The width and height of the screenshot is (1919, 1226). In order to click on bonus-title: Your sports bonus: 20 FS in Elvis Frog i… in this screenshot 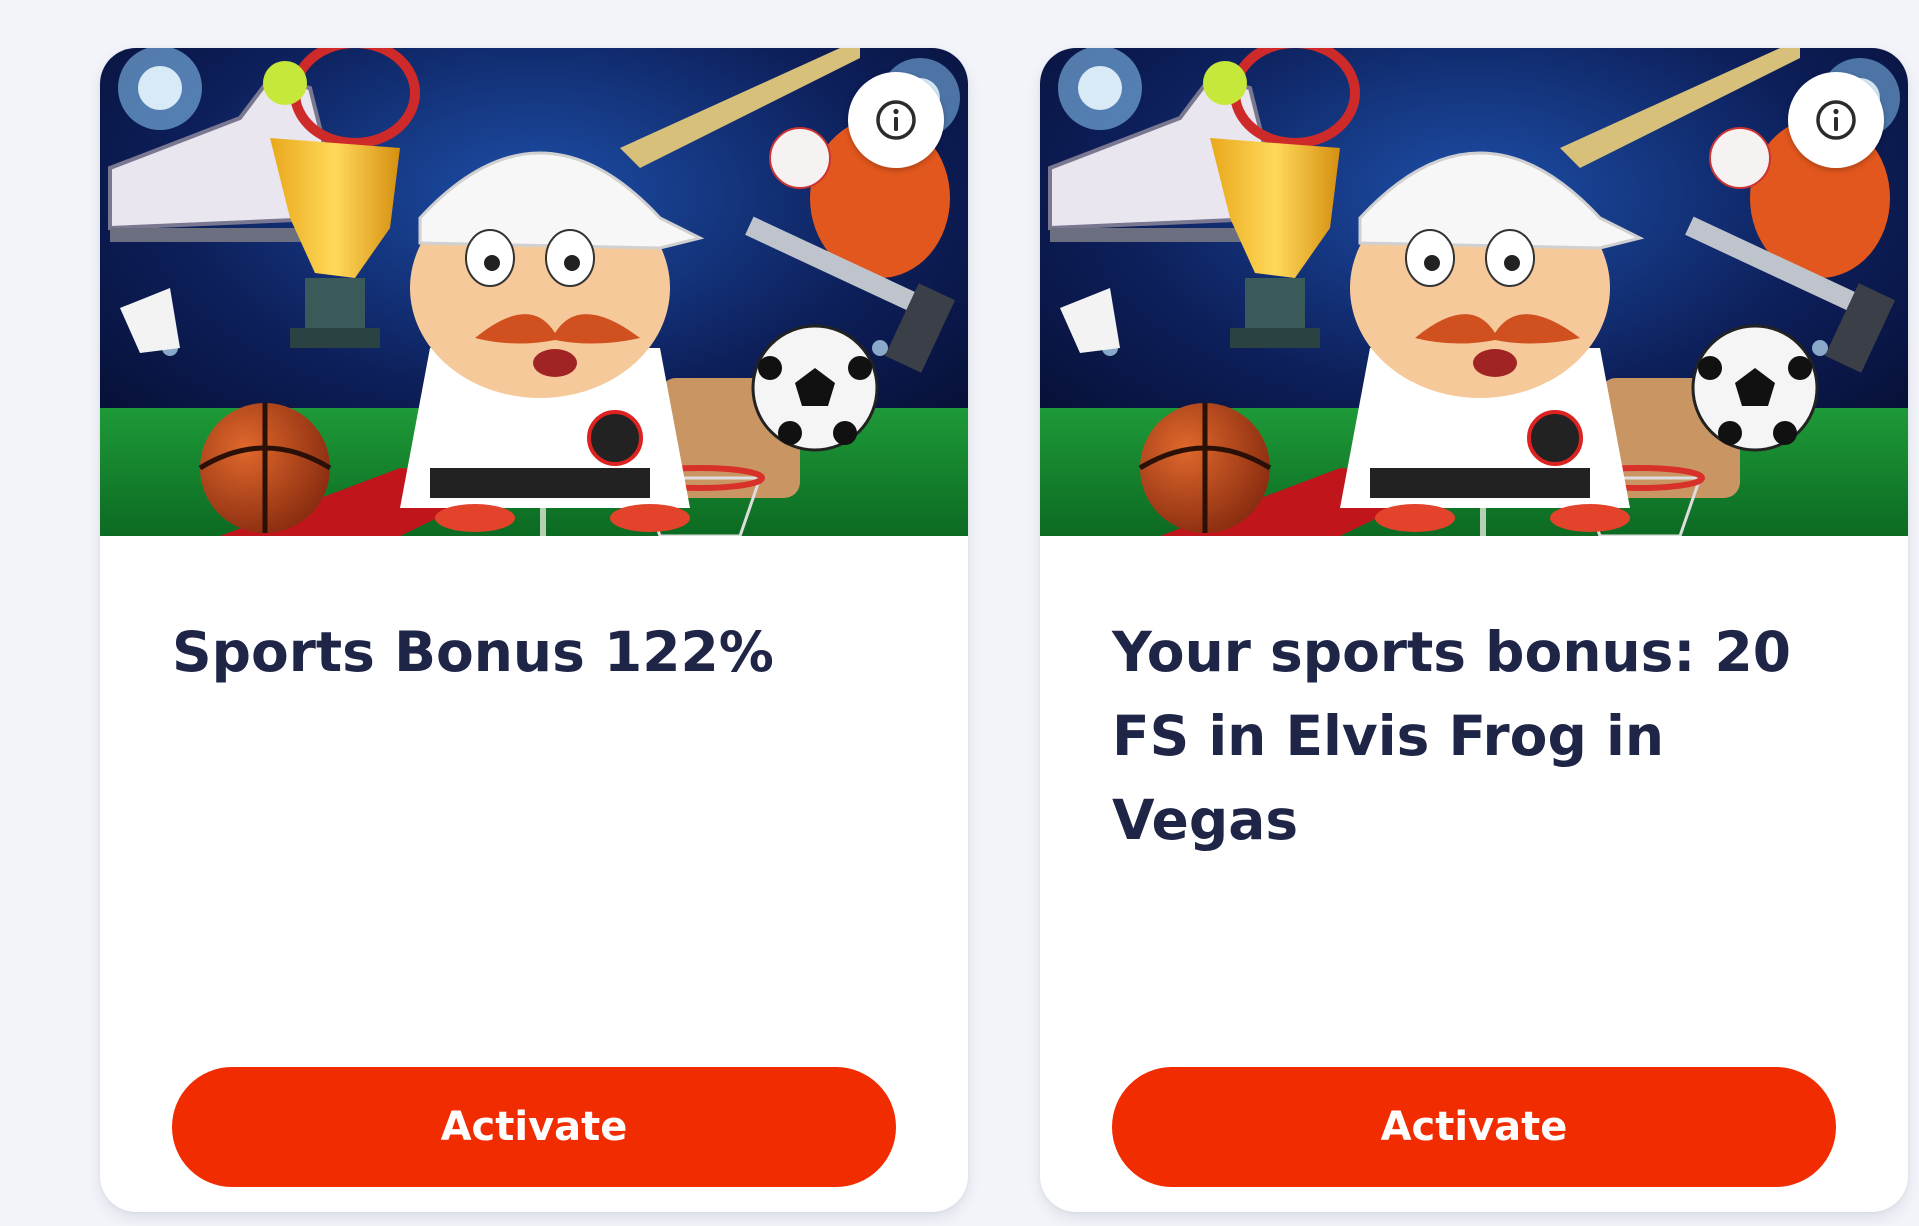, I will do `click(1452, 736)`.